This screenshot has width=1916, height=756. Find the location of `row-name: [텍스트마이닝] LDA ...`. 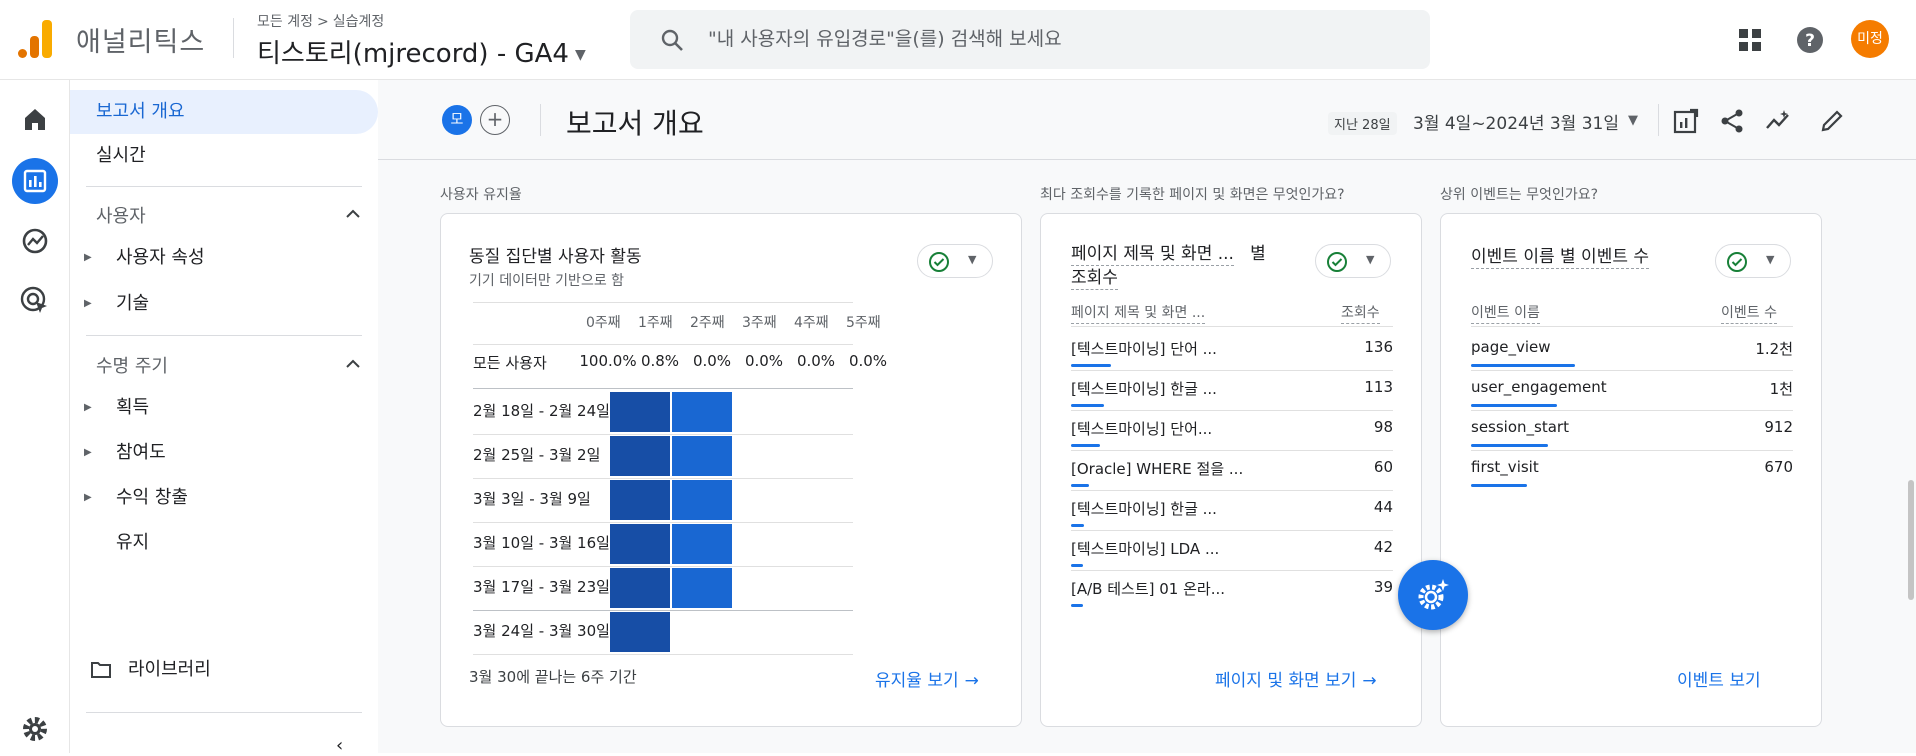

row-name: [텍스트마이닝] LDA ... is located at coordinates (1145, 548).